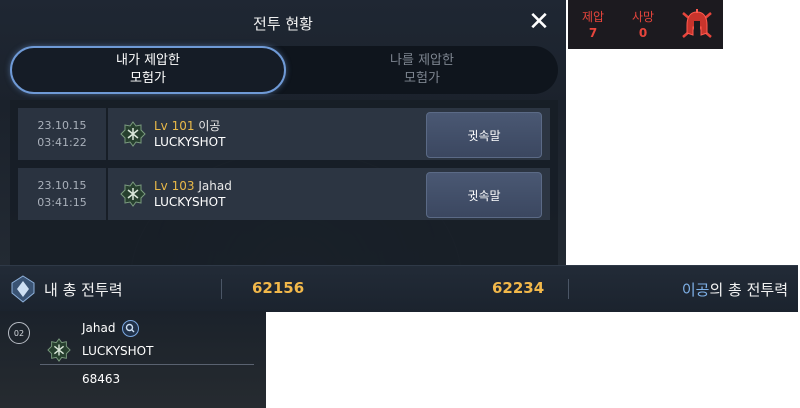  Describe the element at coordinates (62, 194) in the screenshot. I see `timestamp: 23.10.15 03:41:15` at that location.